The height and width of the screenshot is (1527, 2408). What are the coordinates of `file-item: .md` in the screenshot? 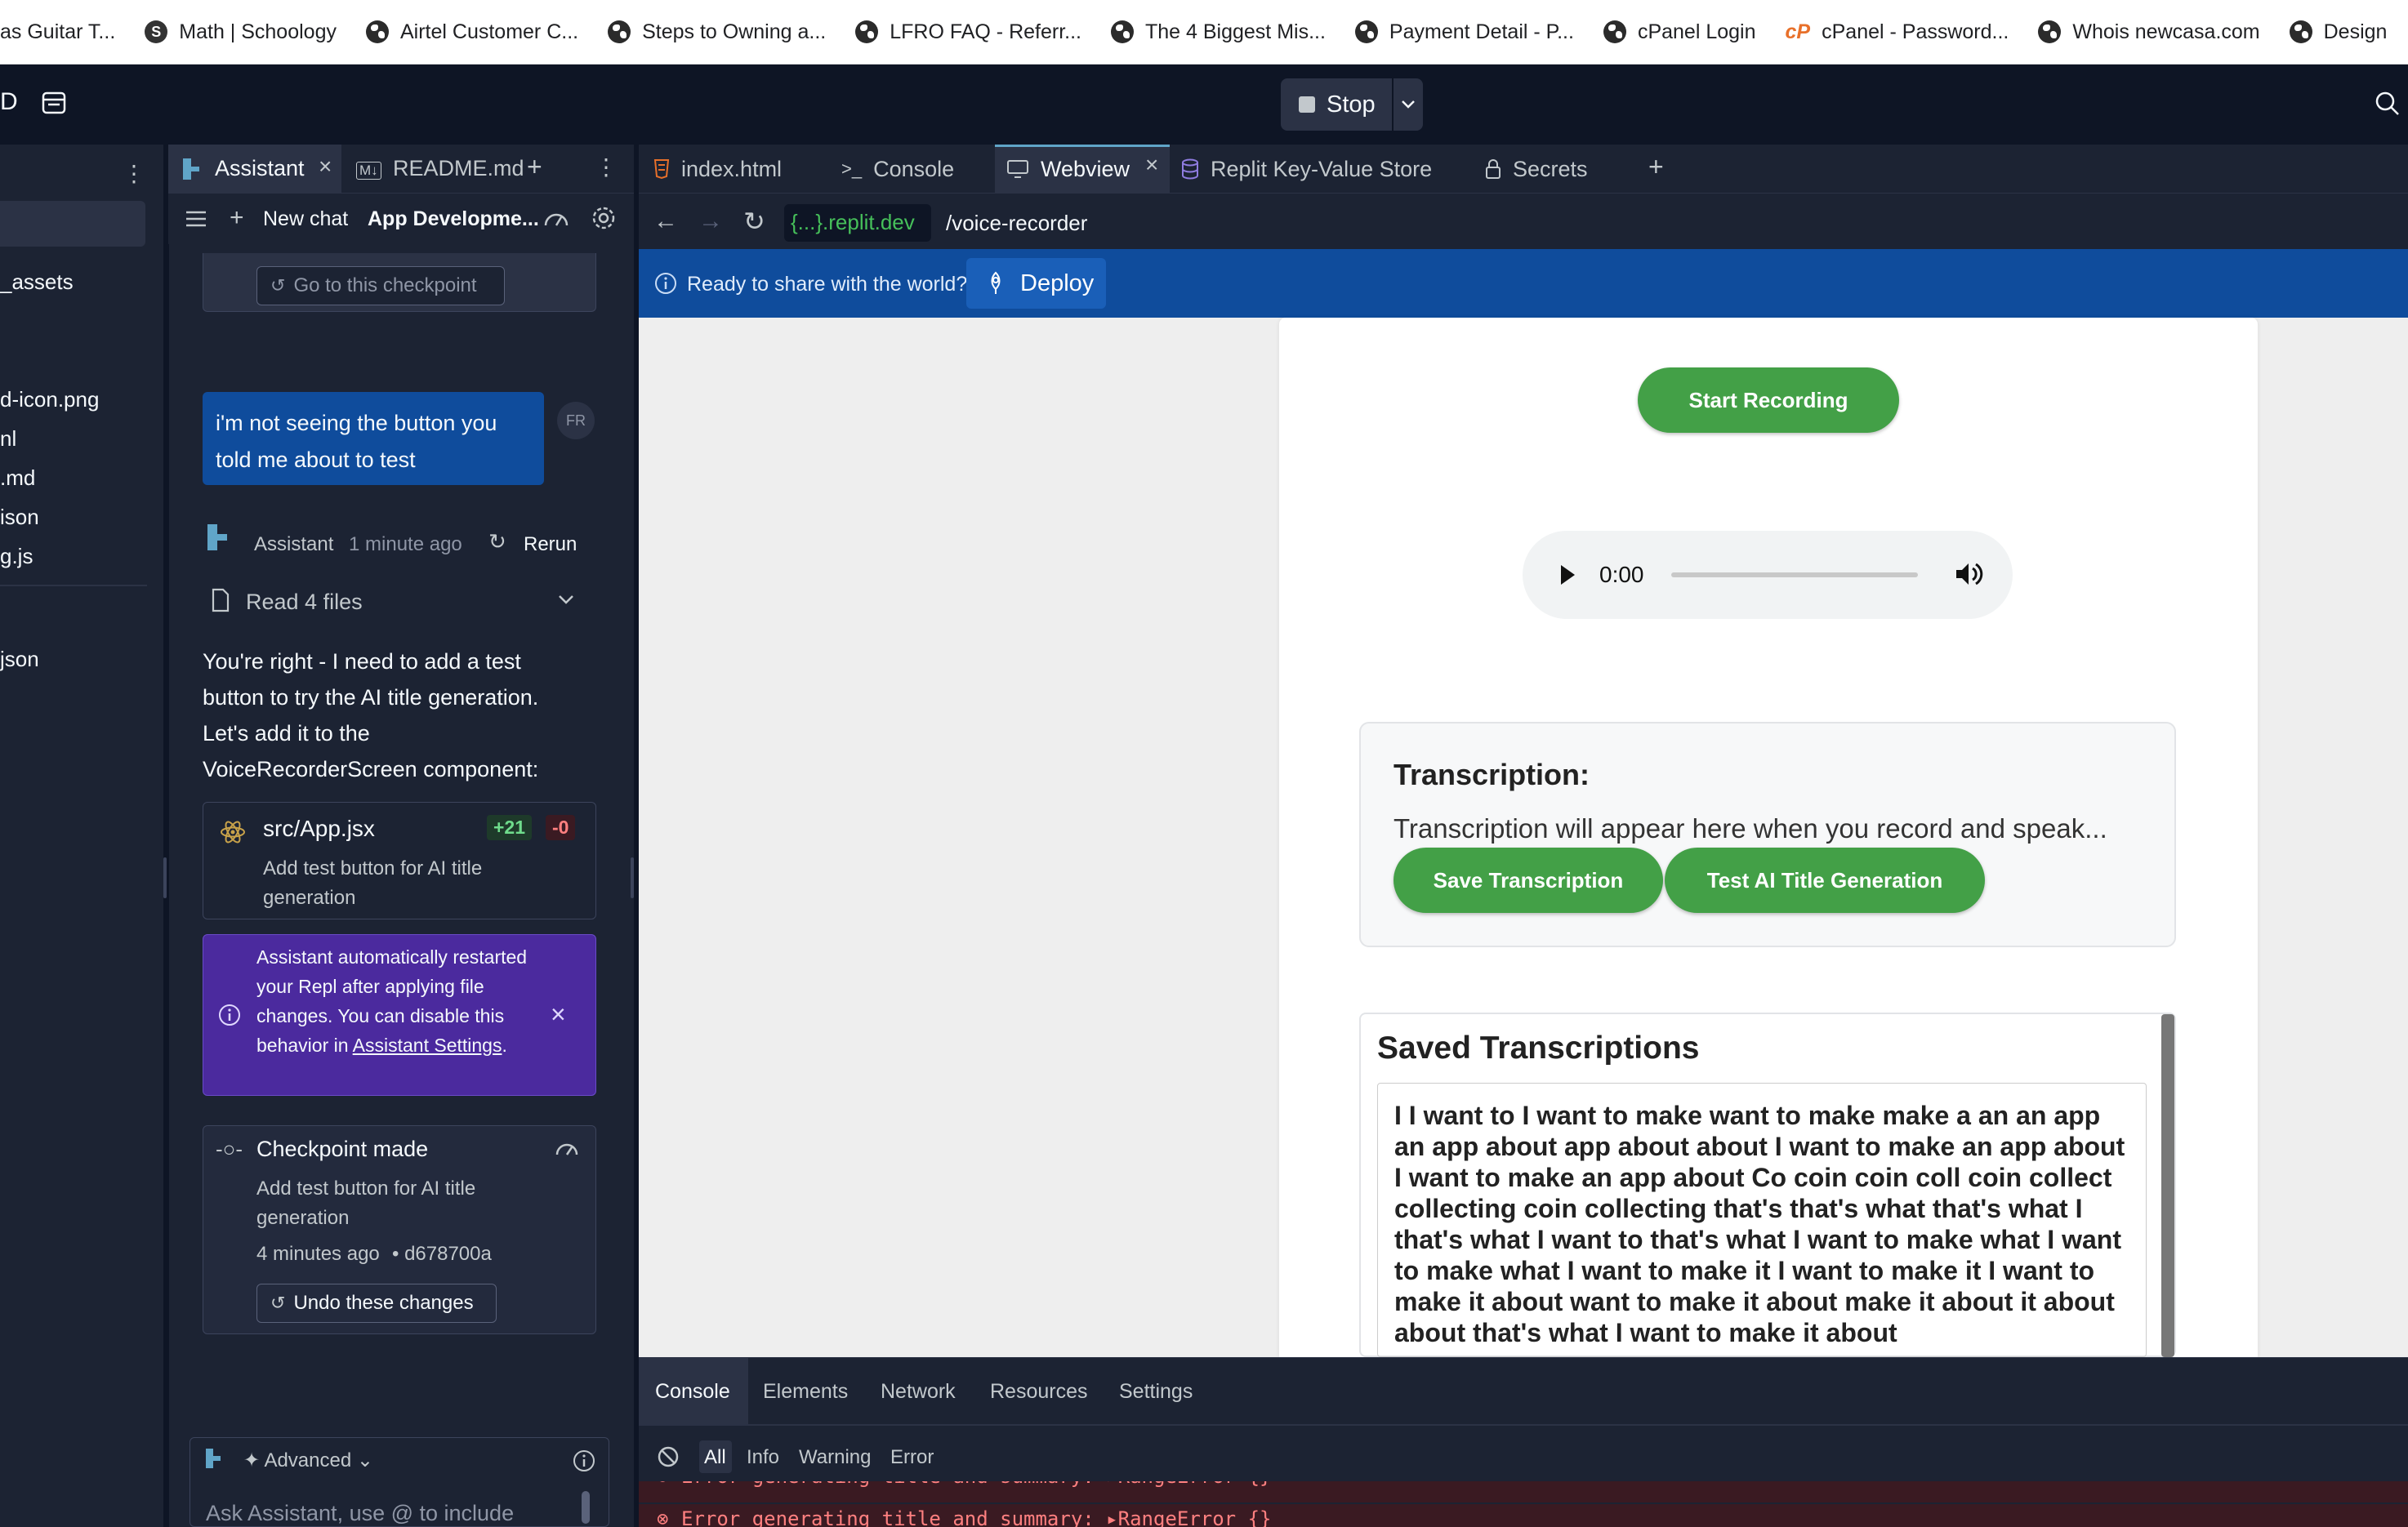 It's located at (17, 478).